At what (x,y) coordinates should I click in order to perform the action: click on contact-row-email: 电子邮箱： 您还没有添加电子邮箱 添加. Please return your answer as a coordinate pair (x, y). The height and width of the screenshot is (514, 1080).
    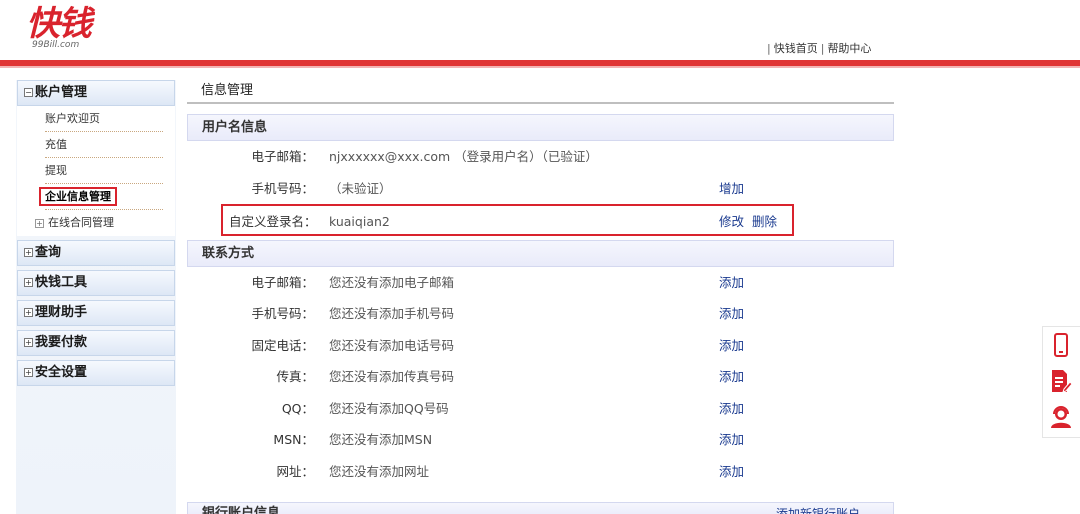
    Looking at the image, I should click on (540, 283).